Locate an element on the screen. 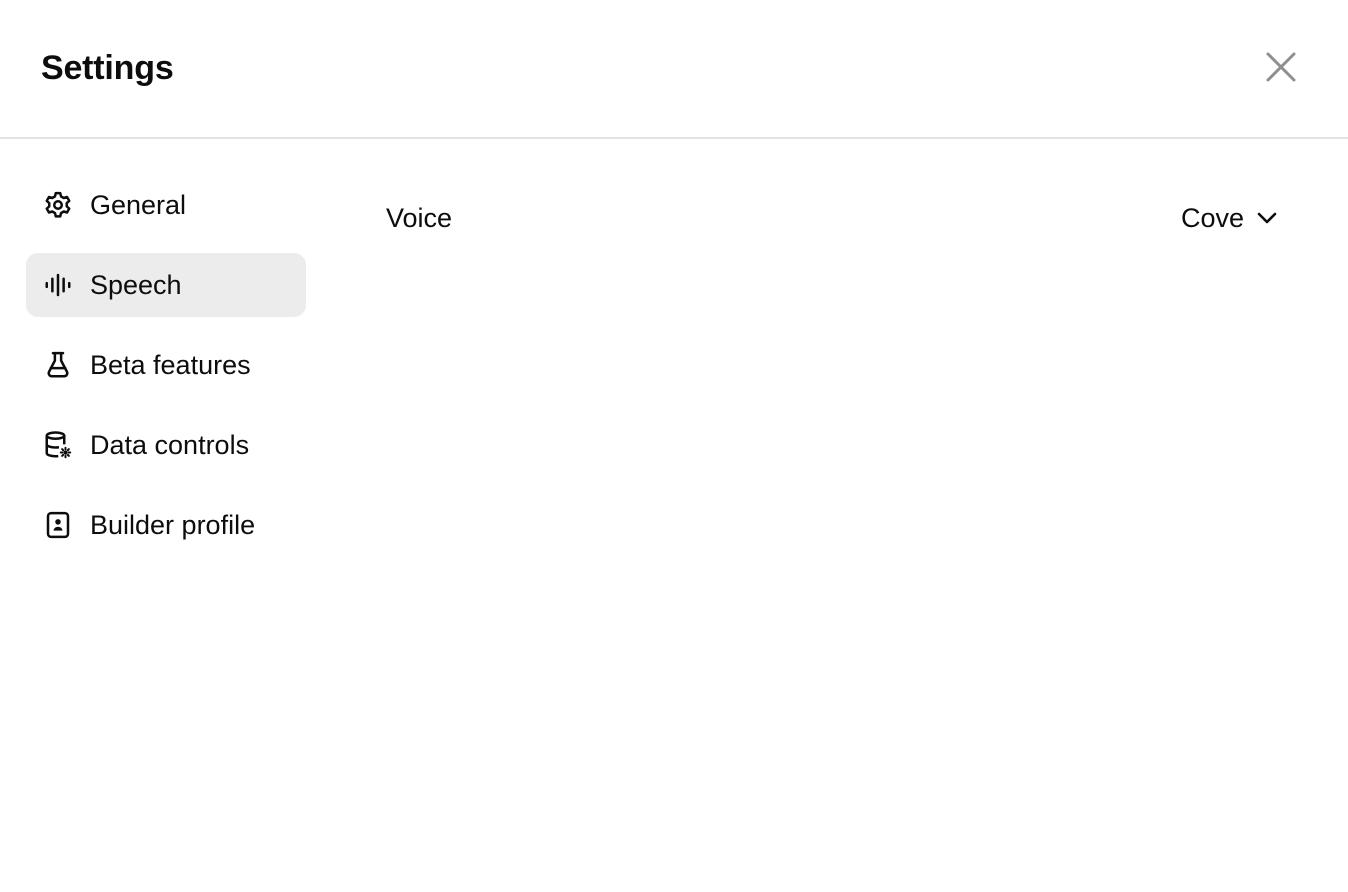 The width and height of the screenshot is (1348, 892). sidebar-item-label: General is located at coordinates (138, 205).